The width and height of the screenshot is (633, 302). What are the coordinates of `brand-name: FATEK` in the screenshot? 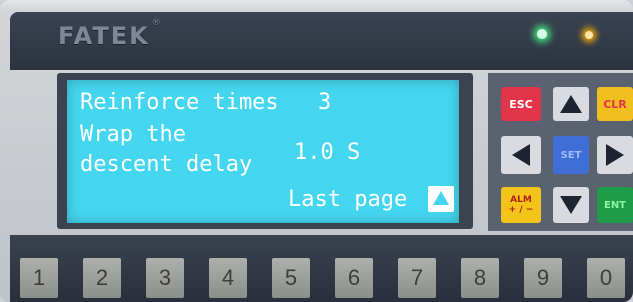 It's located at (104, 36).